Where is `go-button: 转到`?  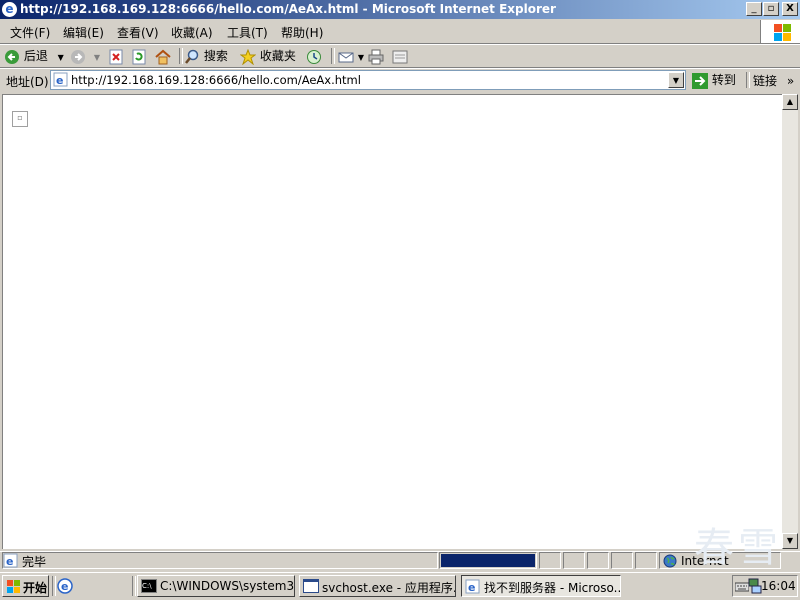
go-button: 转到 is located at coordinates (714, 80).